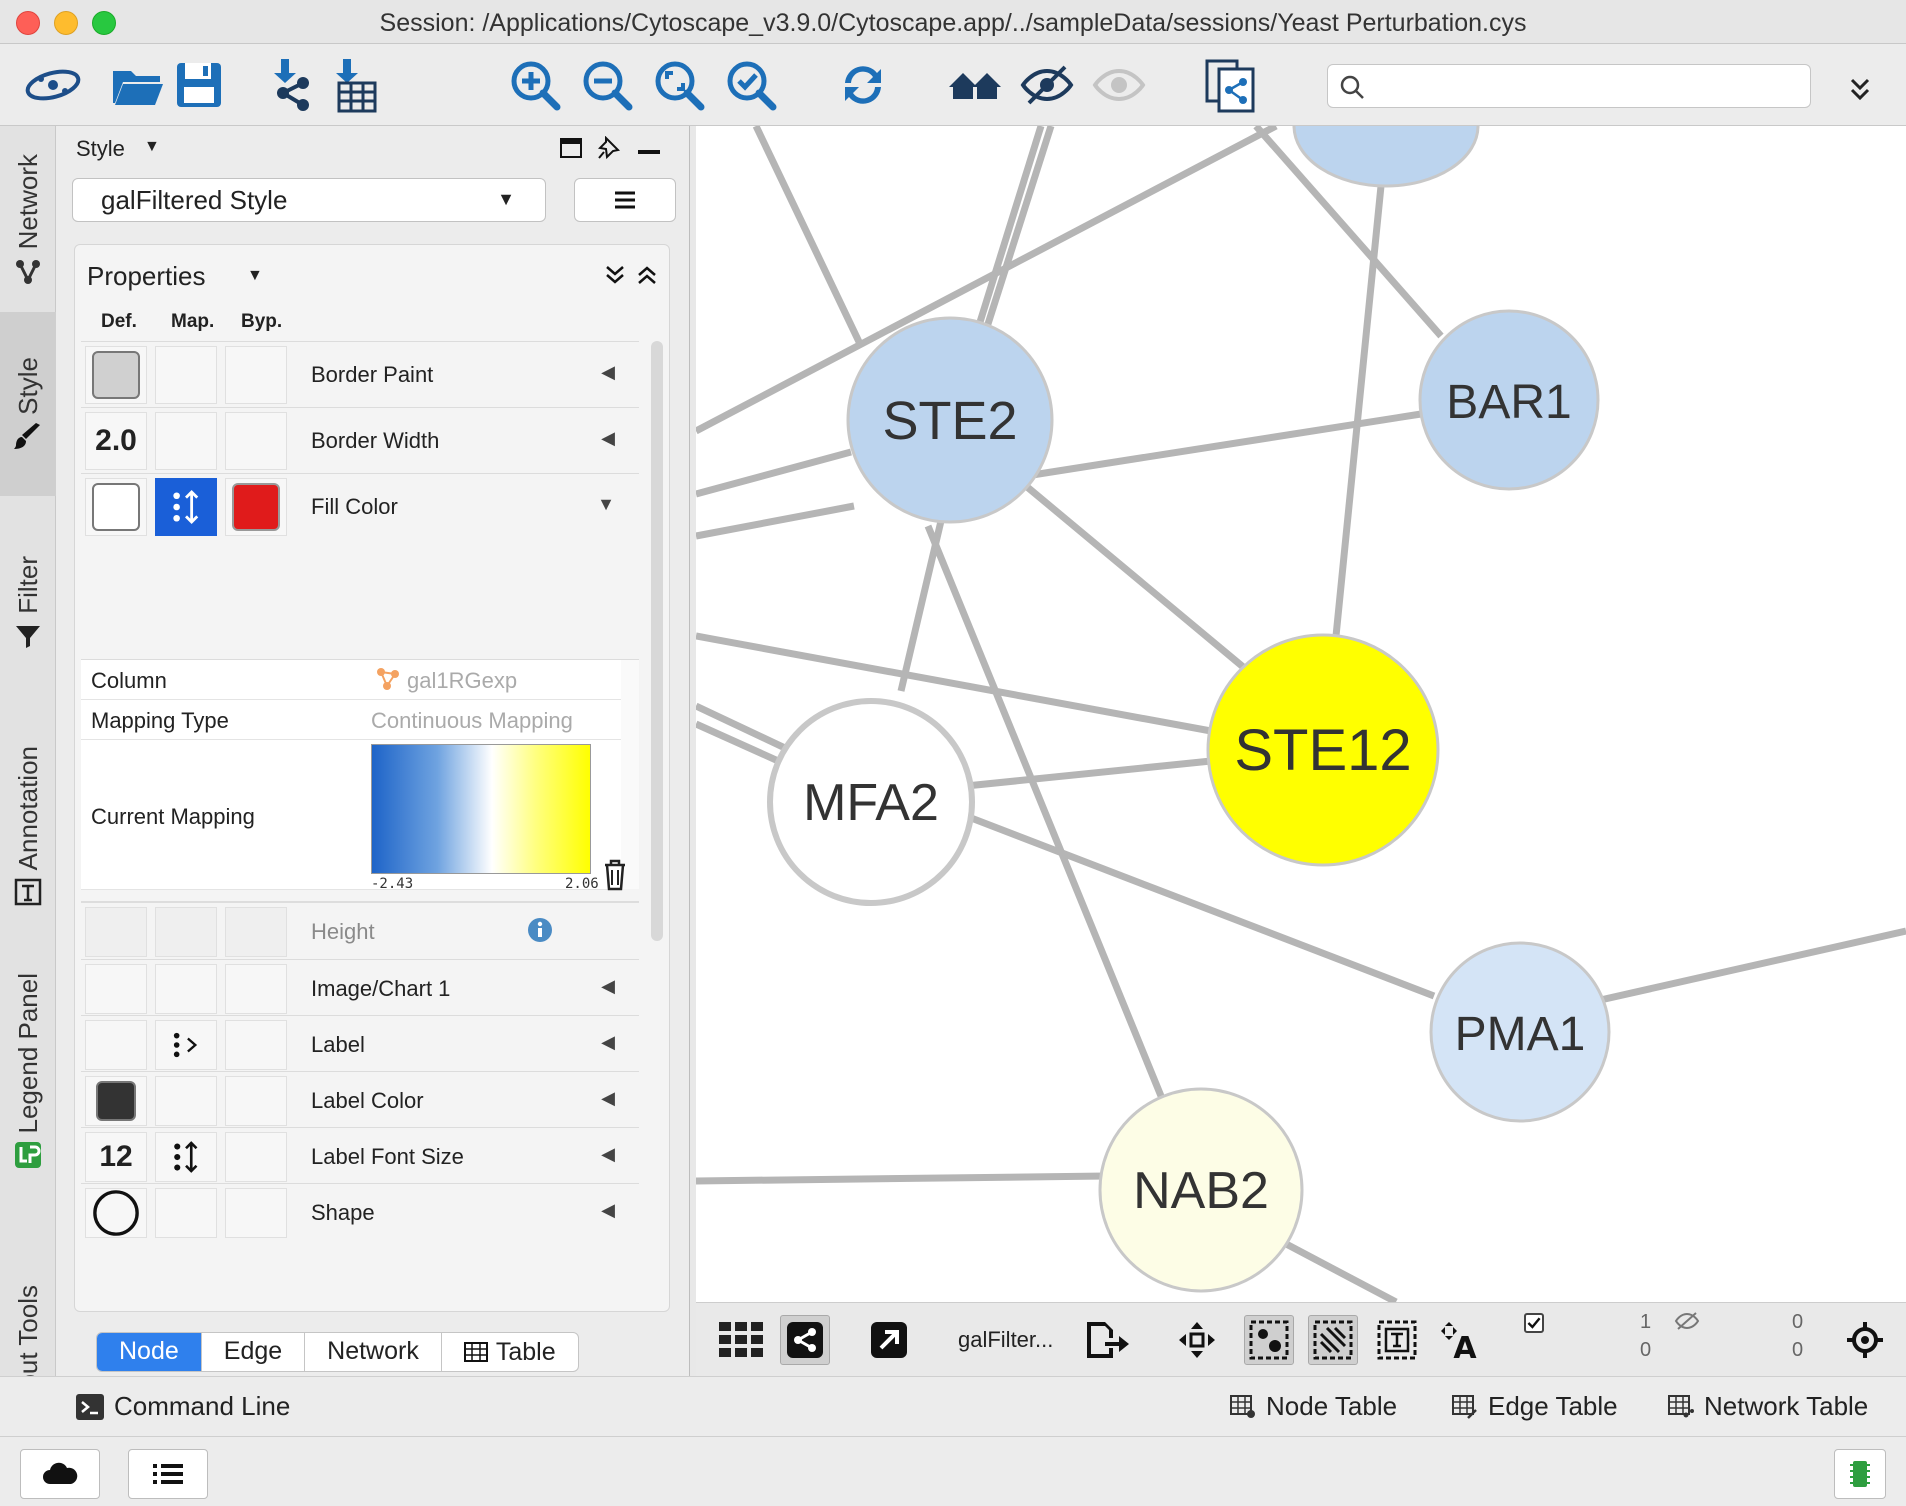  Describe the element at coordinates (1520, 1032) in the screenshot. I see `node-pma1: PMA1` at that location.